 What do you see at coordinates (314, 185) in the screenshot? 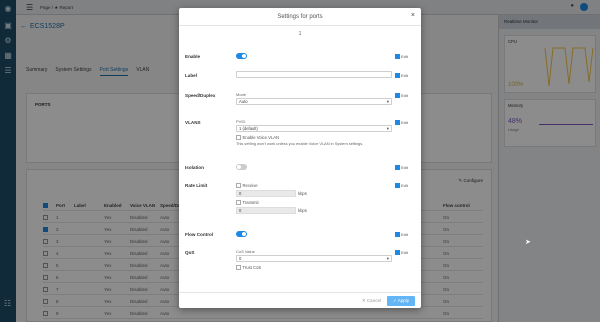
I see `receive-option: Receive` at bounding box center [314, 185].